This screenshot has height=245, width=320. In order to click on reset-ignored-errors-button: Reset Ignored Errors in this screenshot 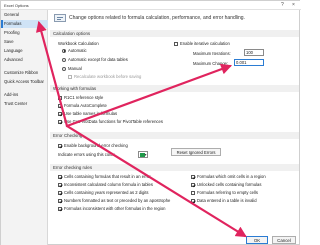, I will do `click(196, 152)`.